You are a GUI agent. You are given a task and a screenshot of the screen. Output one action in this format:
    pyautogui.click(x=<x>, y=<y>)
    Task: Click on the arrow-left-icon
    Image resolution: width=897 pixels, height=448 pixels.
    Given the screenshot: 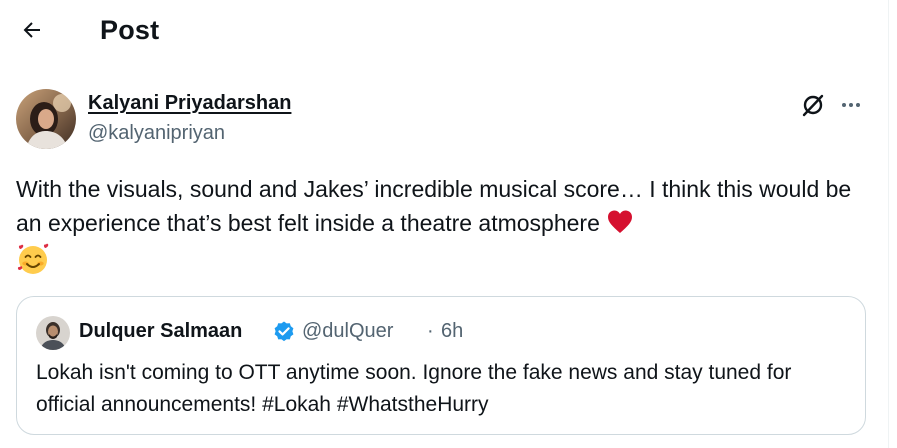 What is the action you would take?
    pyautogui.click(x=31, y=30)
    